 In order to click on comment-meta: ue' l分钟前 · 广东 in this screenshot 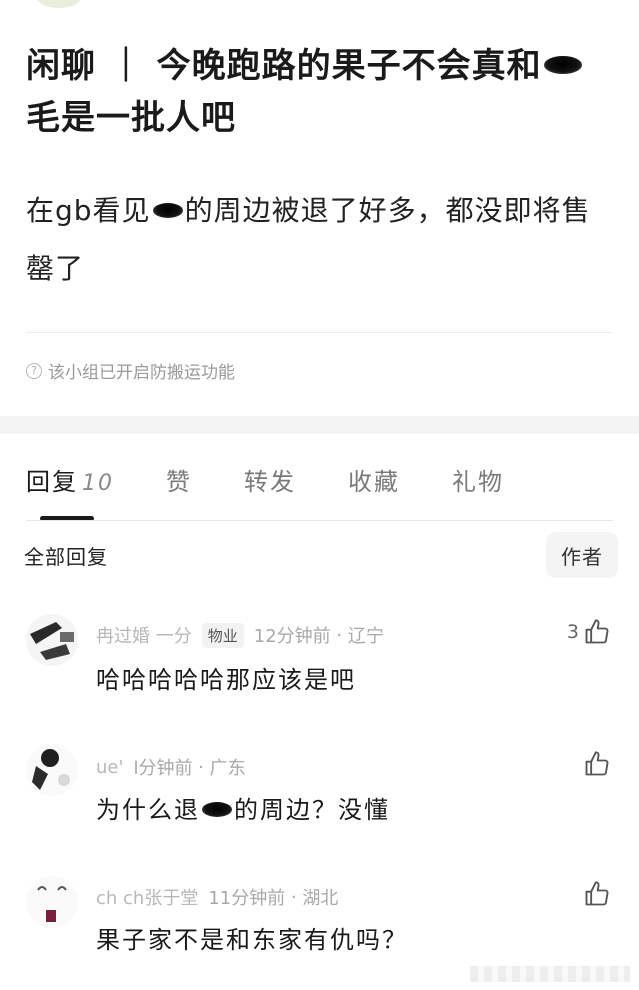, I will do `click(171, 767)`.